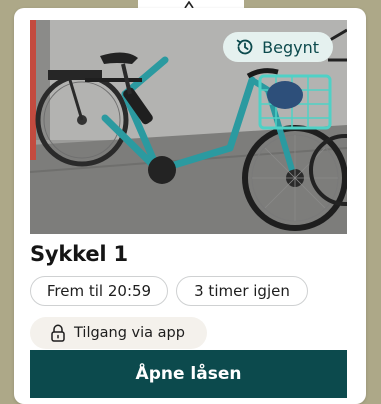  I want to click on end-time-pill: Frem til 20:59, so click(99, 291).